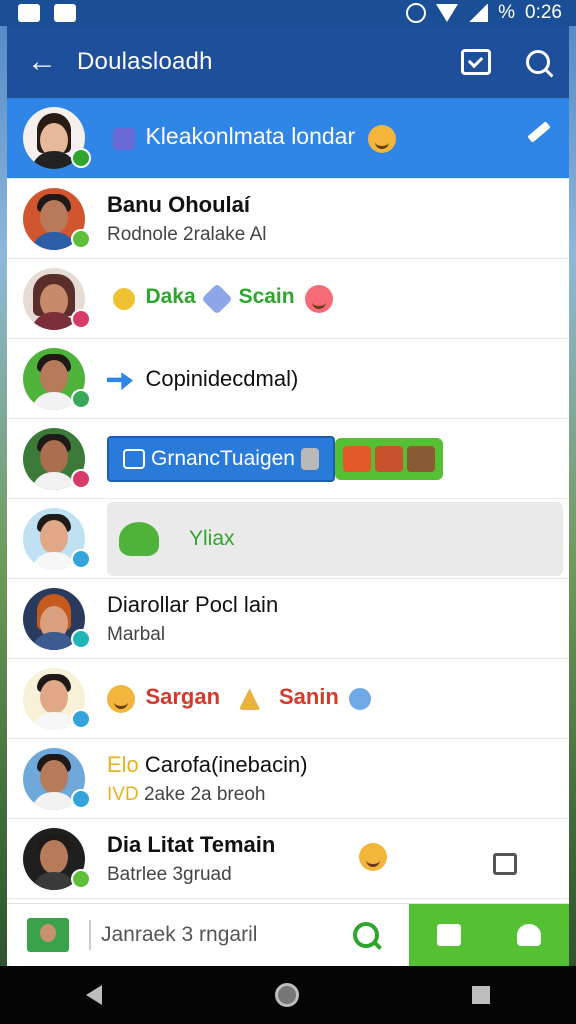 The width and height of the screenshot is (576, 1024). Describe the element at coordinates (288, 62) in the screenshot. I see `toolbar: ← Doulasloadh` at that location.